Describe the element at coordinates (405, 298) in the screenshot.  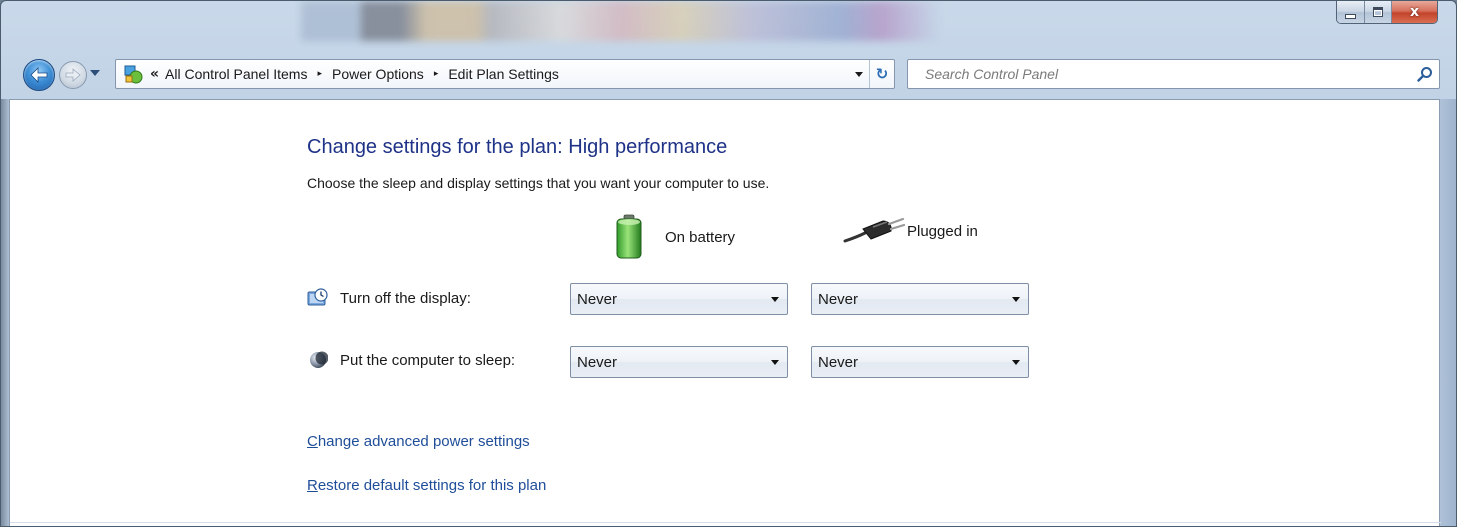
I see `turn-off-display-label: Turn off the display:` at that location.